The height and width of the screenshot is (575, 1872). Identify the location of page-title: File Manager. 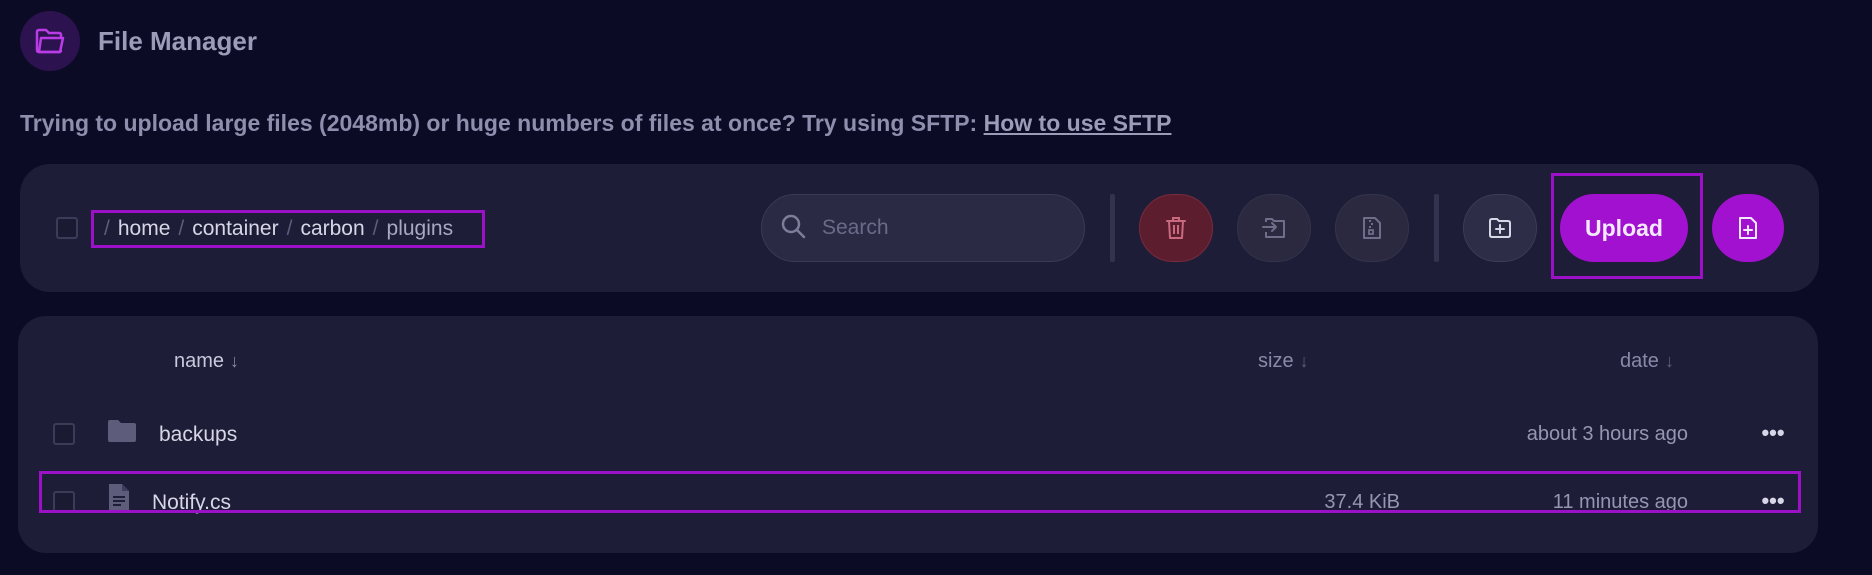
(177, 40).